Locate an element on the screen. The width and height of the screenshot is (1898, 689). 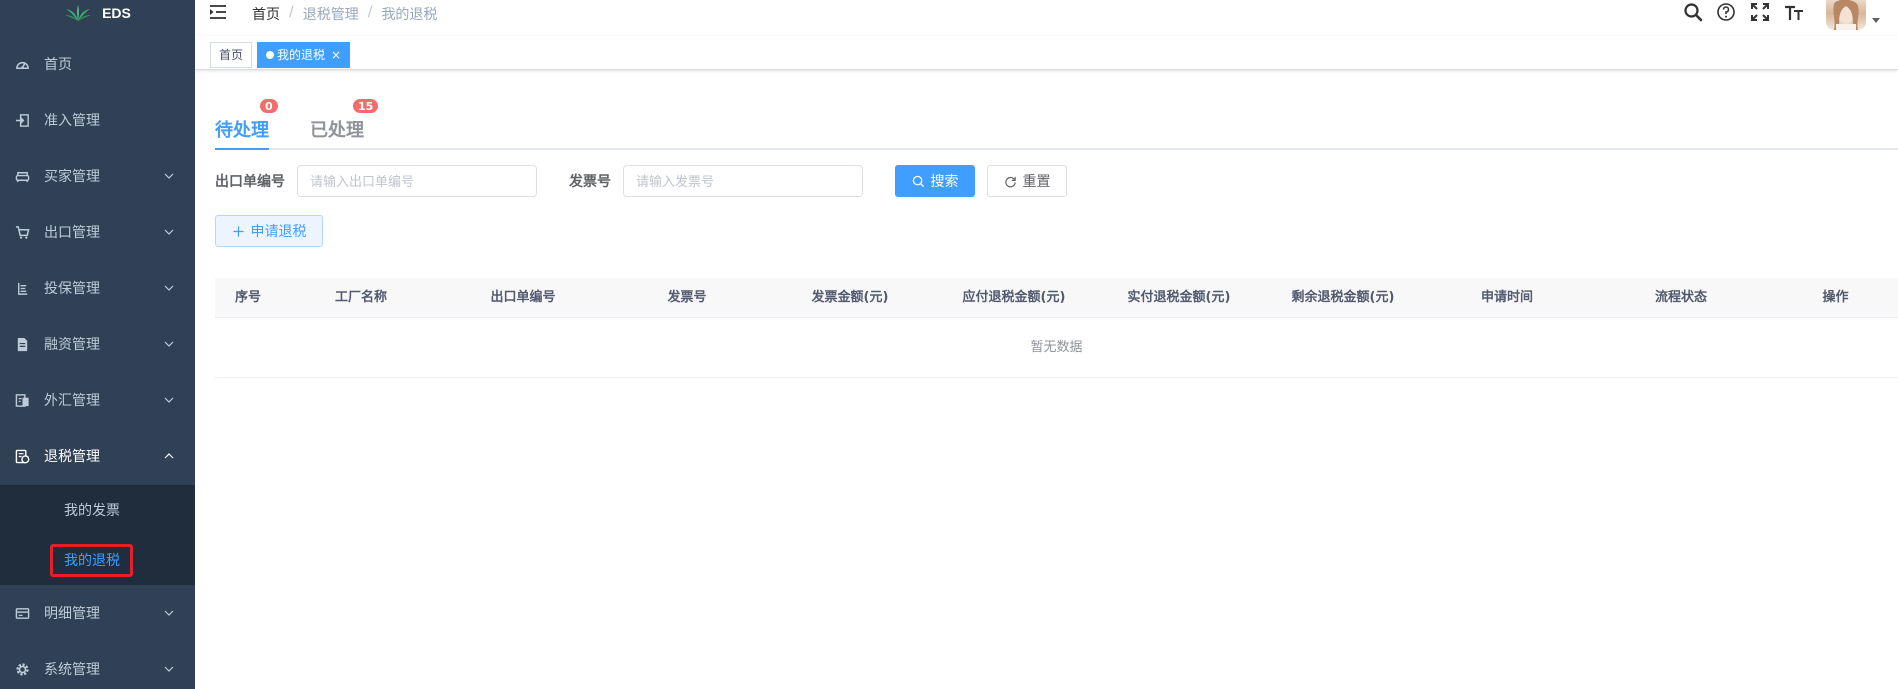
submenu-item-my-invoices: 我的发票 is located at coordinates (97, 510).